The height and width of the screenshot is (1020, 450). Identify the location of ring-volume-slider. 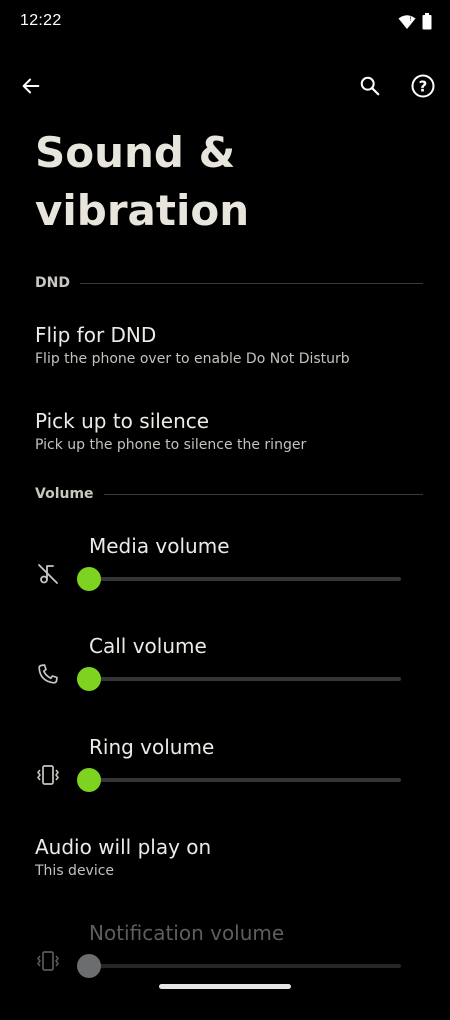
(239, 780).